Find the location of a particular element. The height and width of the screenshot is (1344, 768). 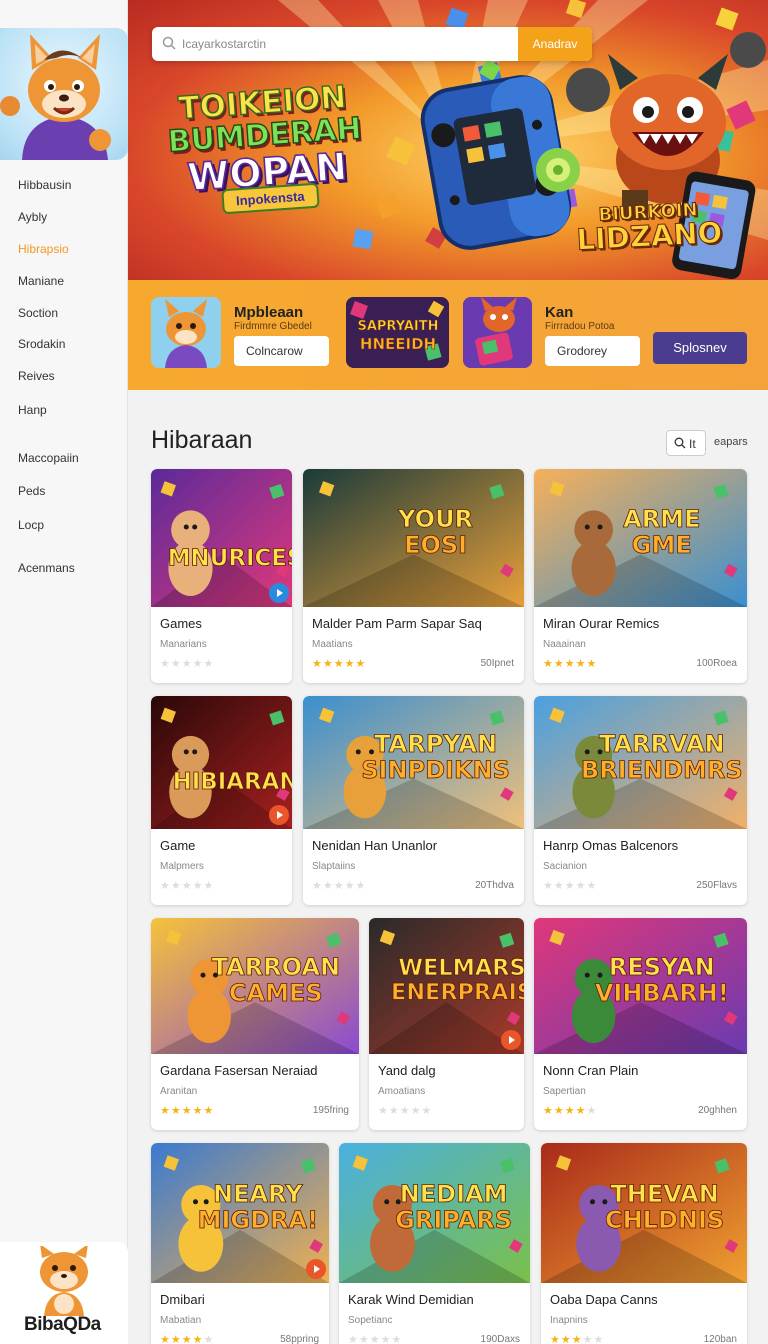

sidebar-item-maniane: Maniane is located at coordinates (41, 281).